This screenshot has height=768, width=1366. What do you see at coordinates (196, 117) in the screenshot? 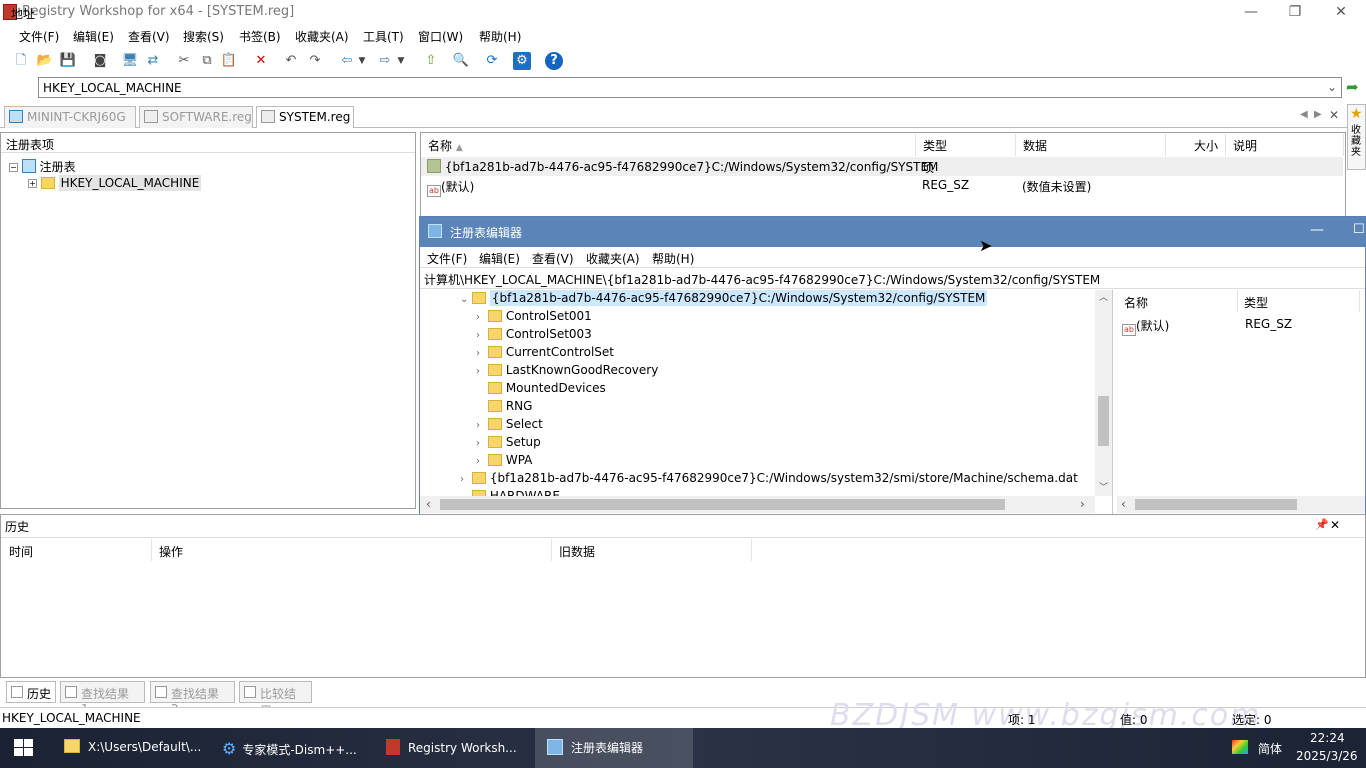
I see `tab-software: SOFTWARE.reg` at bounding box center [196, 117].